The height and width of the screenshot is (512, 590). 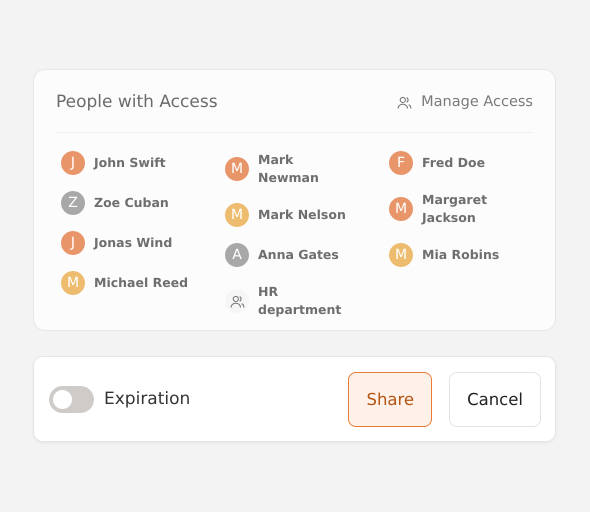 What do you see at coordinates (300, 301) in the screenshot?
I see `person-name: HR department` at bounding box center [300, 301].